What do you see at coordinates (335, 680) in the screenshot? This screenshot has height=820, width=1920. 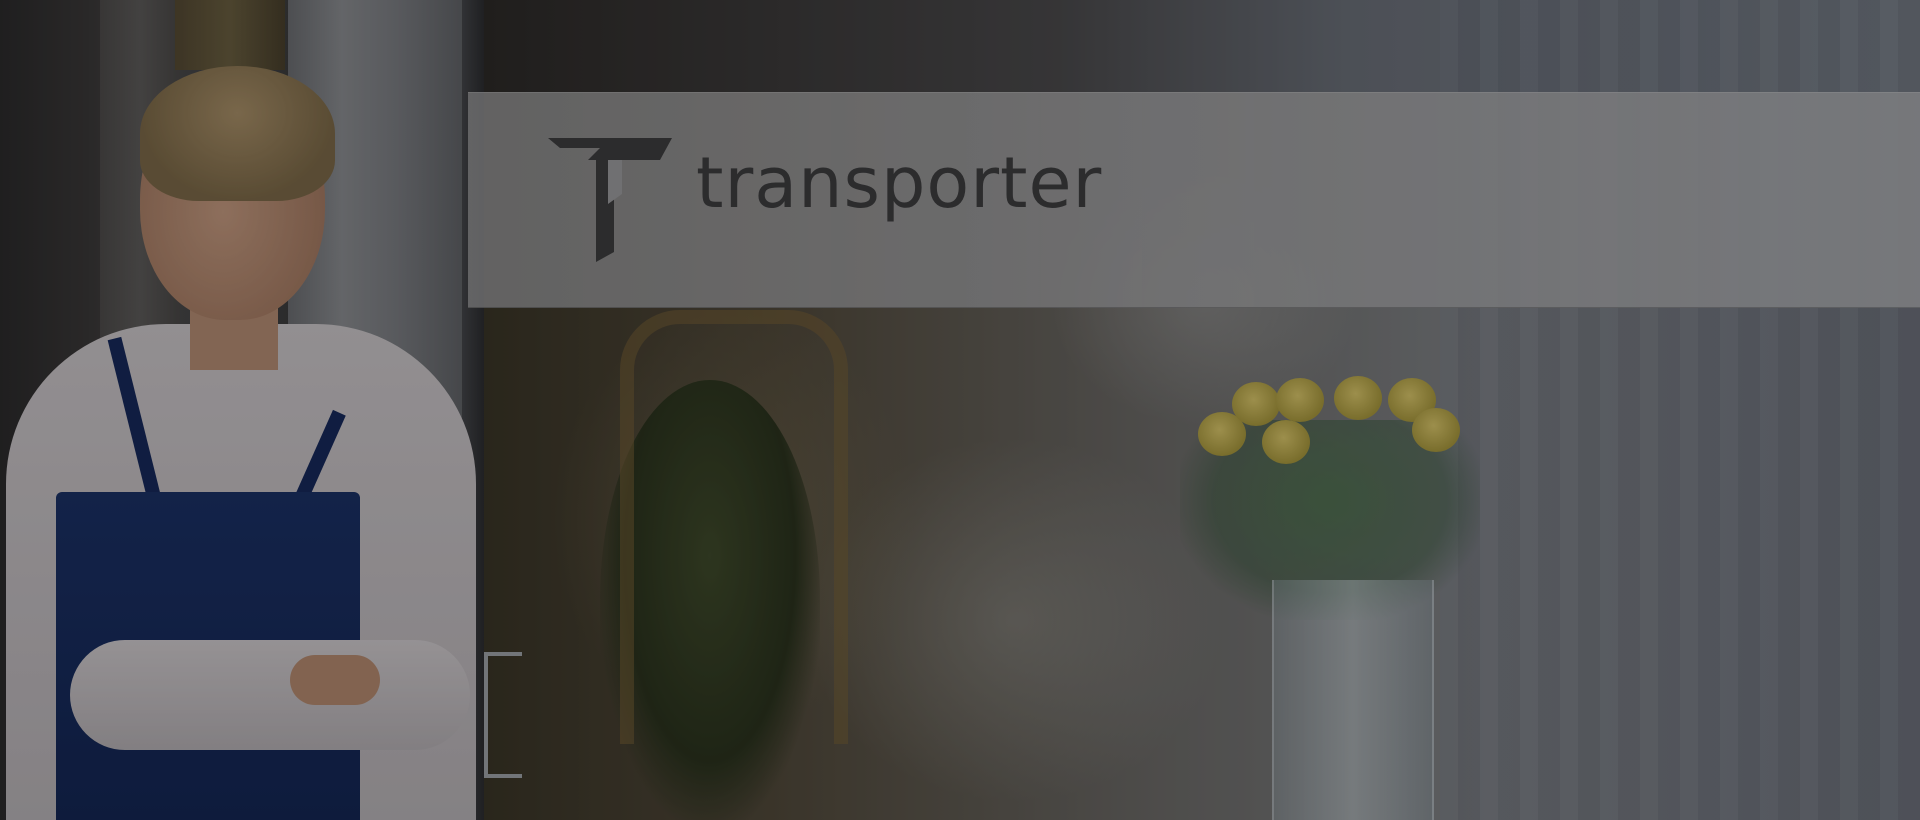 I see `hand` at bounding box center [335, 680].